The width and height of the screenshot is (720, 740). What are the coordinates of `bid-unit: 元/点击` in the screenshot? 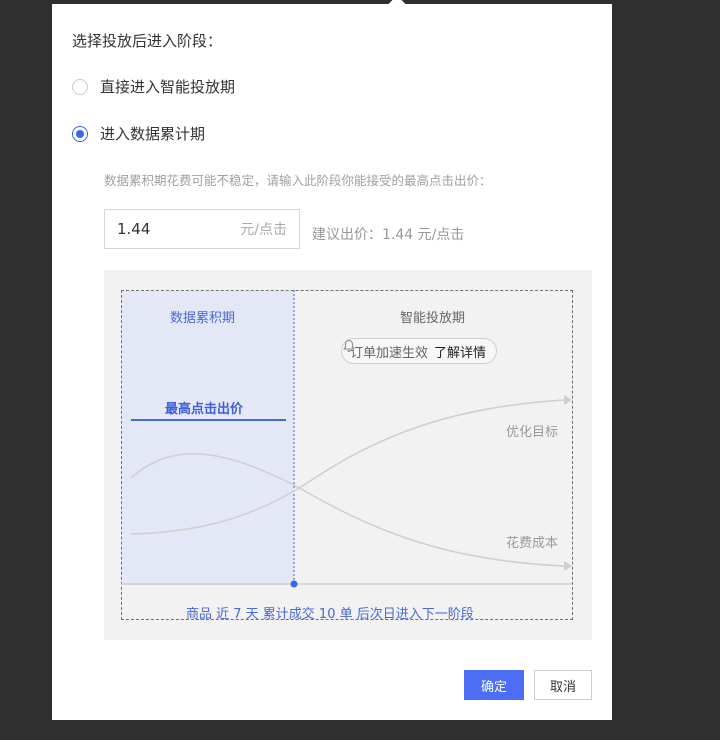 It's located at (263, 230).